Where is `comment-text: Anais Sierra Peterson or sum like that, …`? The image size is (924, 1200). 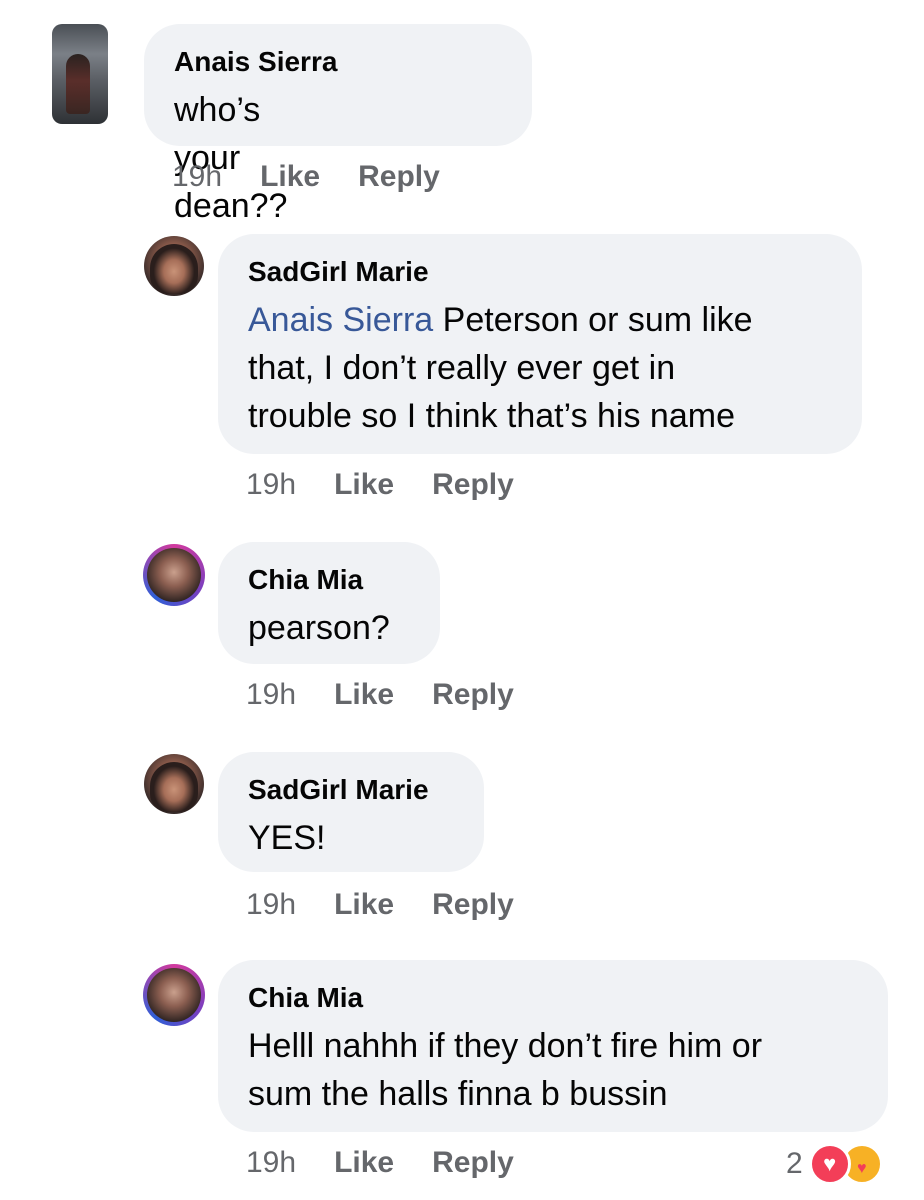
comment-text: Anais Sierra Peterson or sum like that, … is located at coordinates (548, 368).